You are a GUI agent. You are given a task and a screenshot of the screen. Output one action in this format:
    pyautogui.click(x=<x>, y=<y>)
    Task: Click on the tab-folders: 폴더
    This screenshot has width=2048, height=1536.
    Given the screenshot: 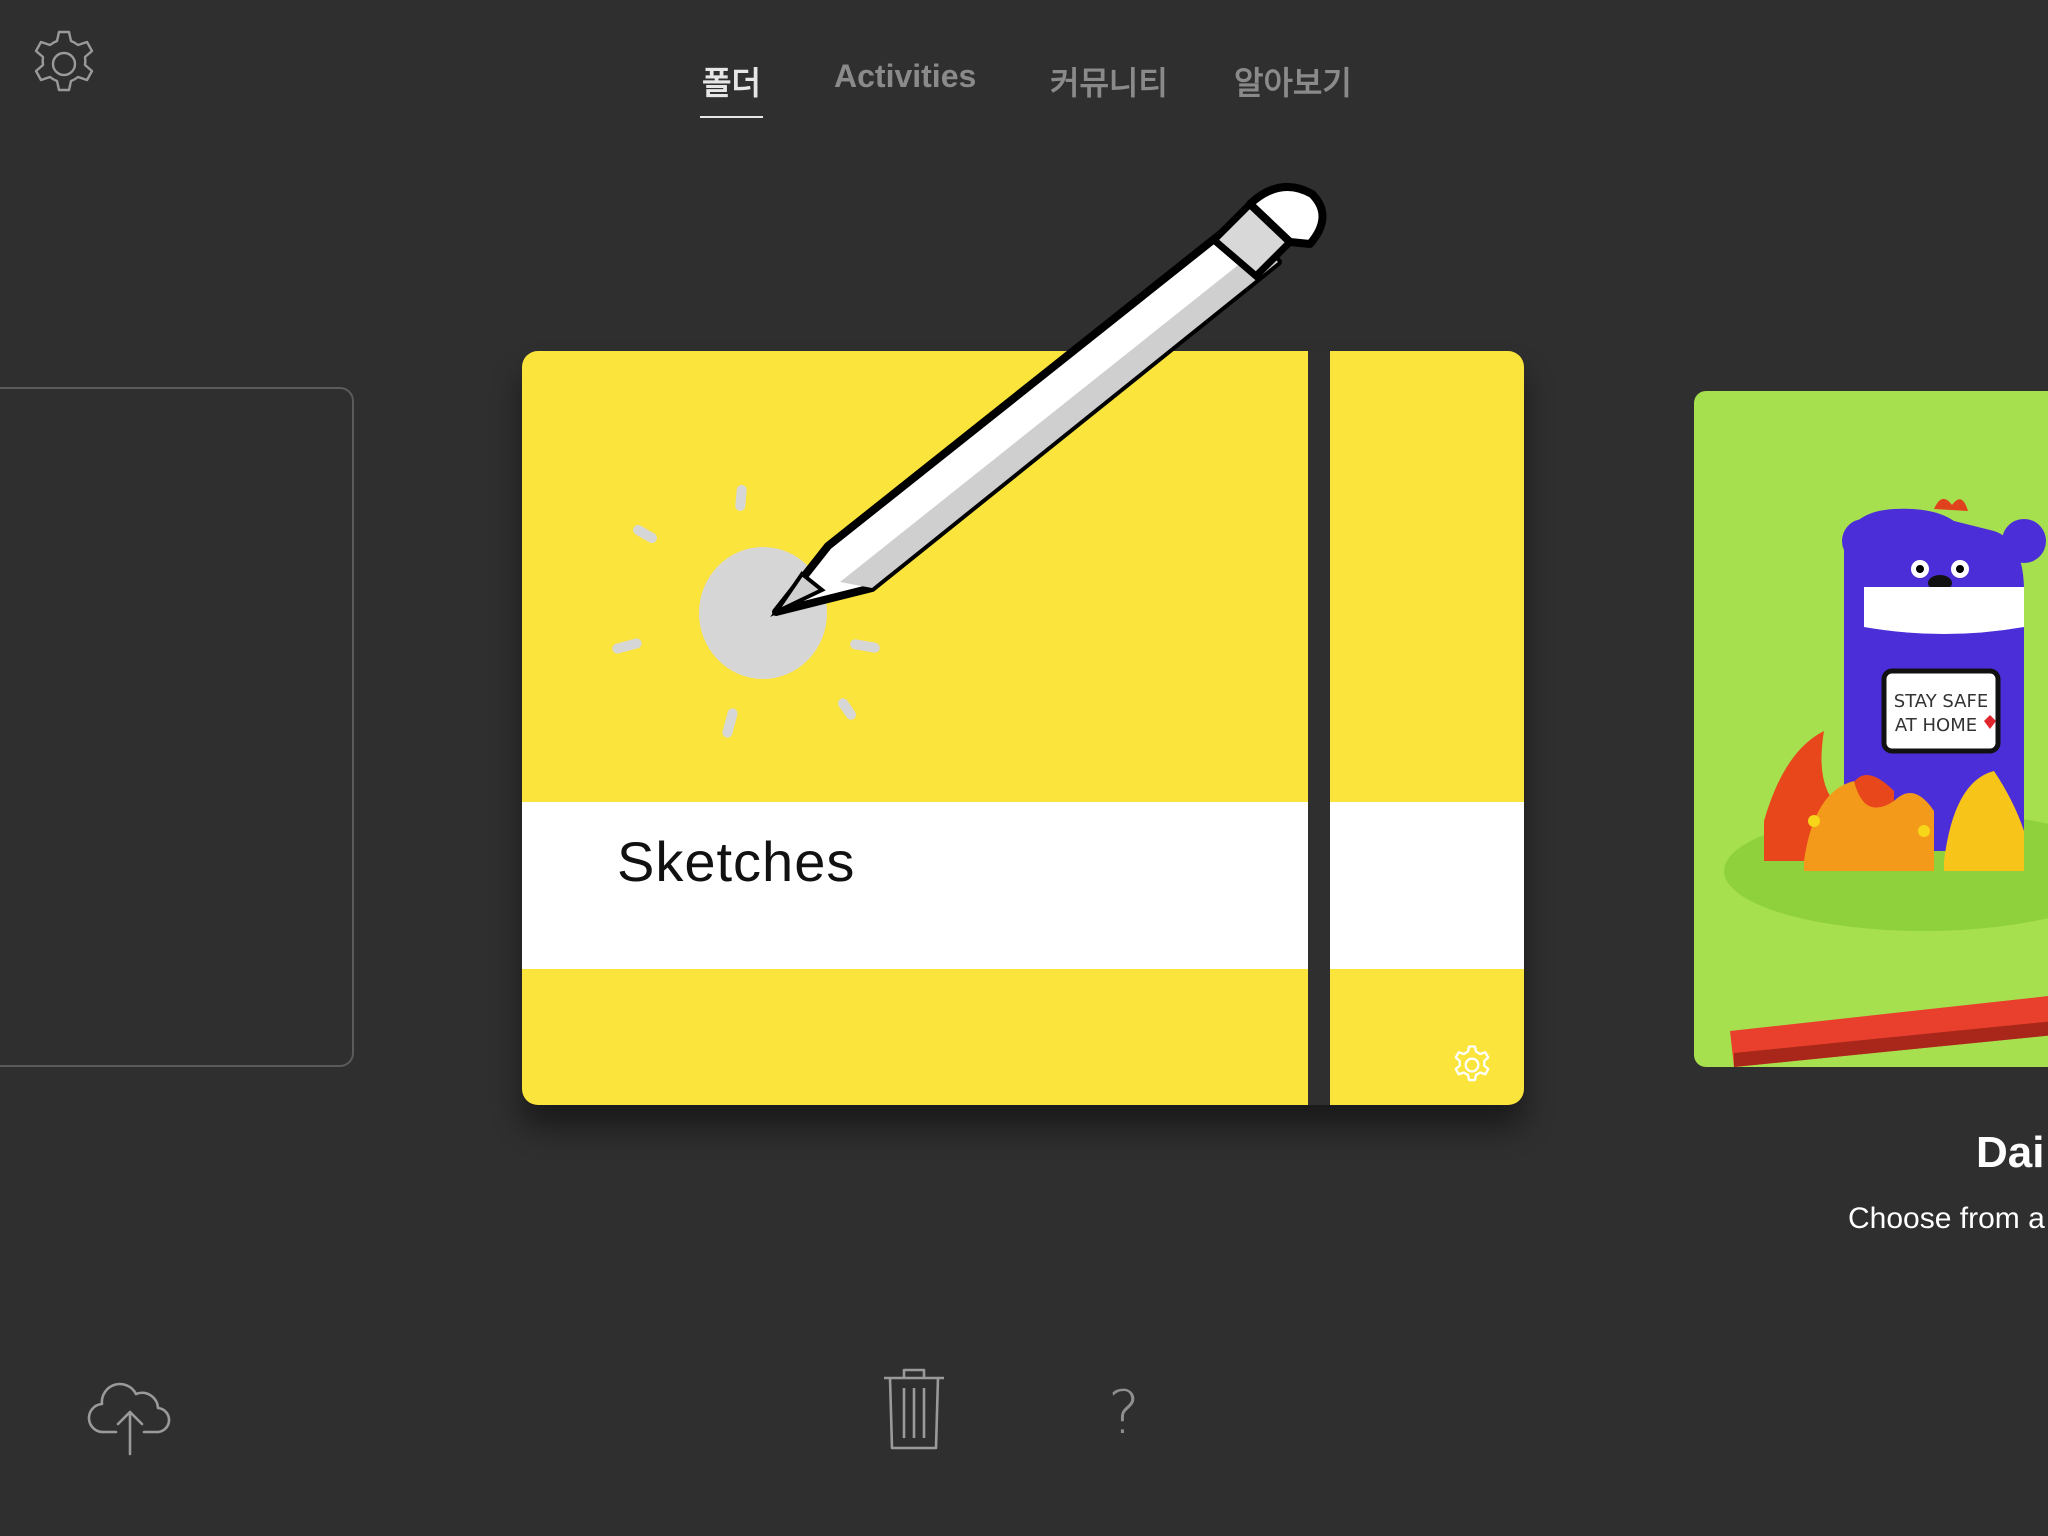 What is the action you would take?
    pyautogui.click(x=731, y=88)
    